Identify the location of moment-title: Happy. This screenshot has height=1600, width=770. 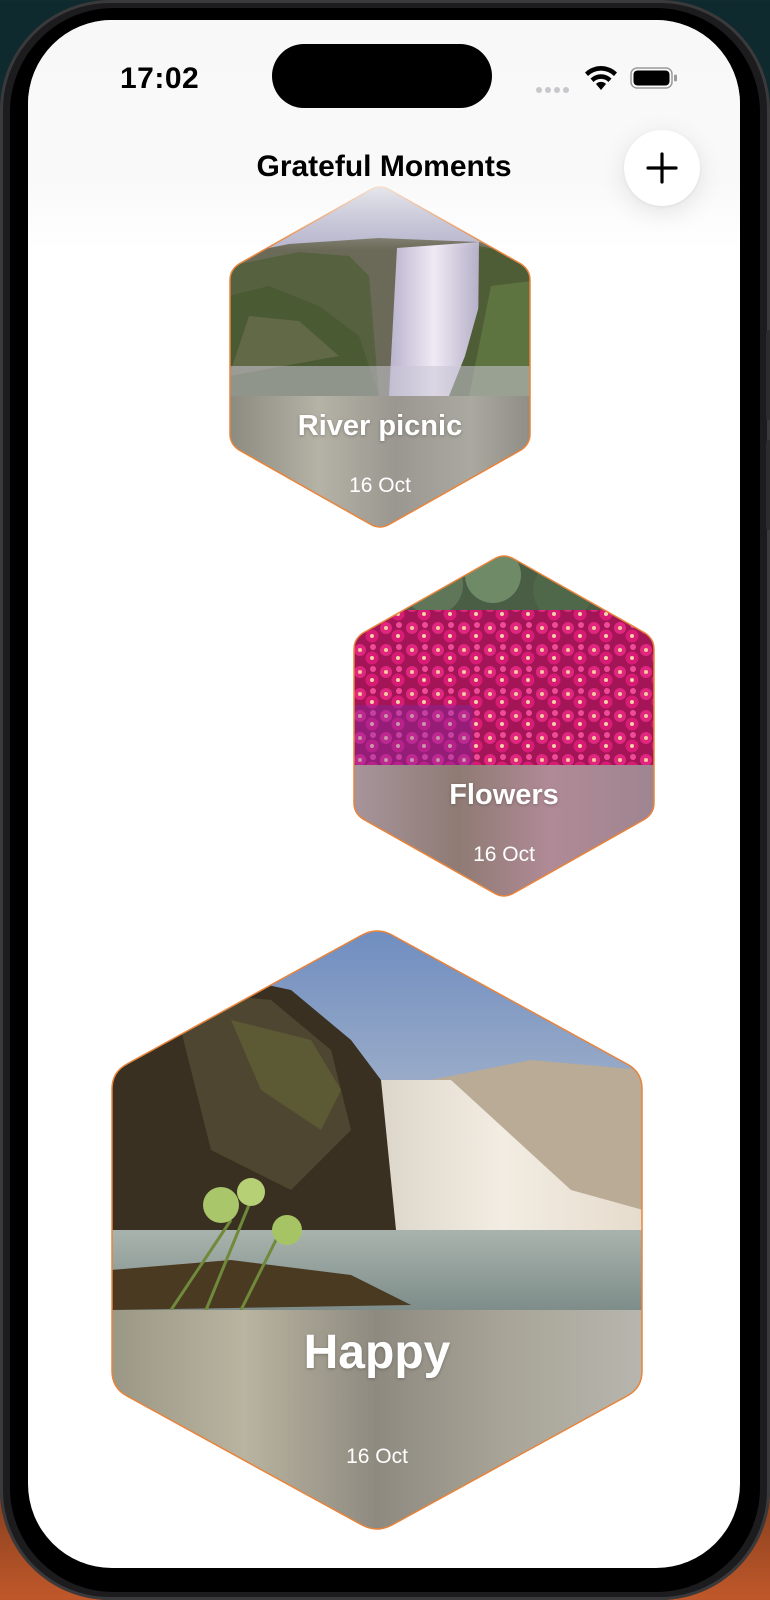
(377, 1352).